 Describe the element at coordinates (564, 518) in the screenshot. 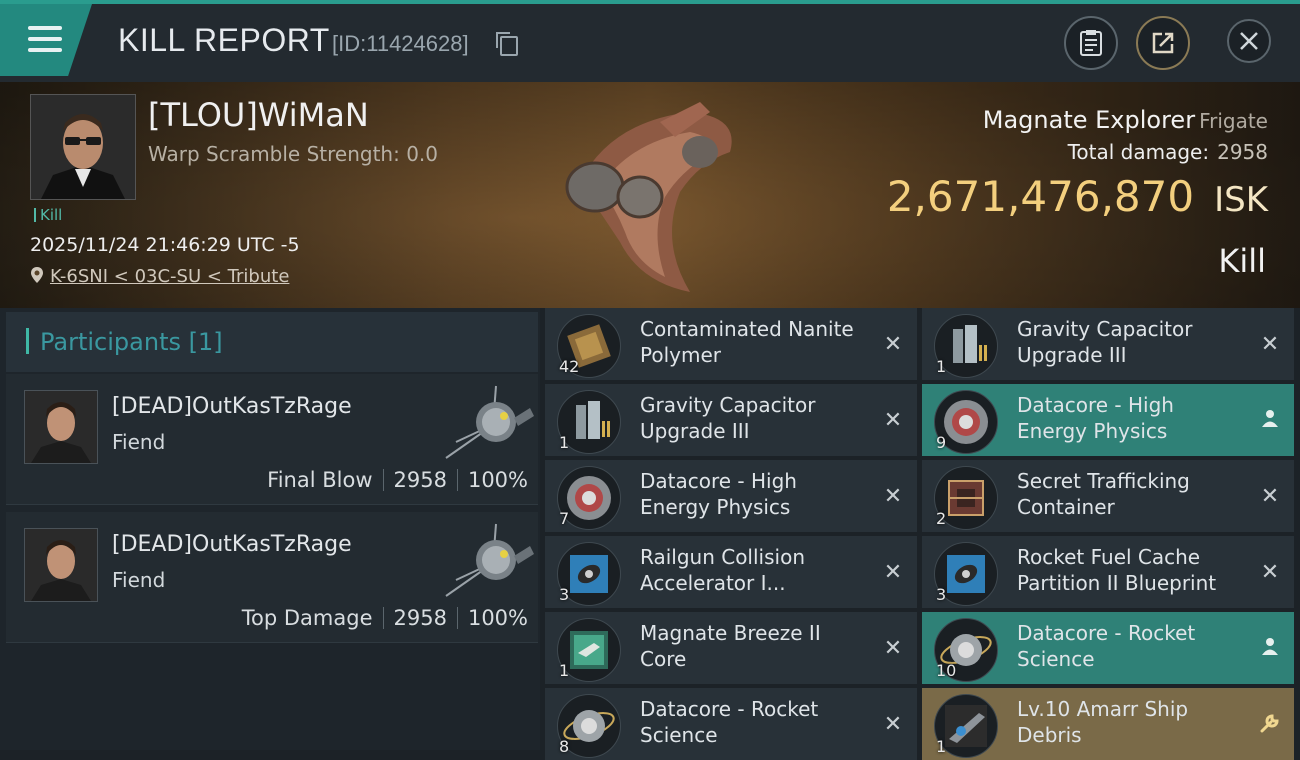

I see `item-quantity: 7` at that location.